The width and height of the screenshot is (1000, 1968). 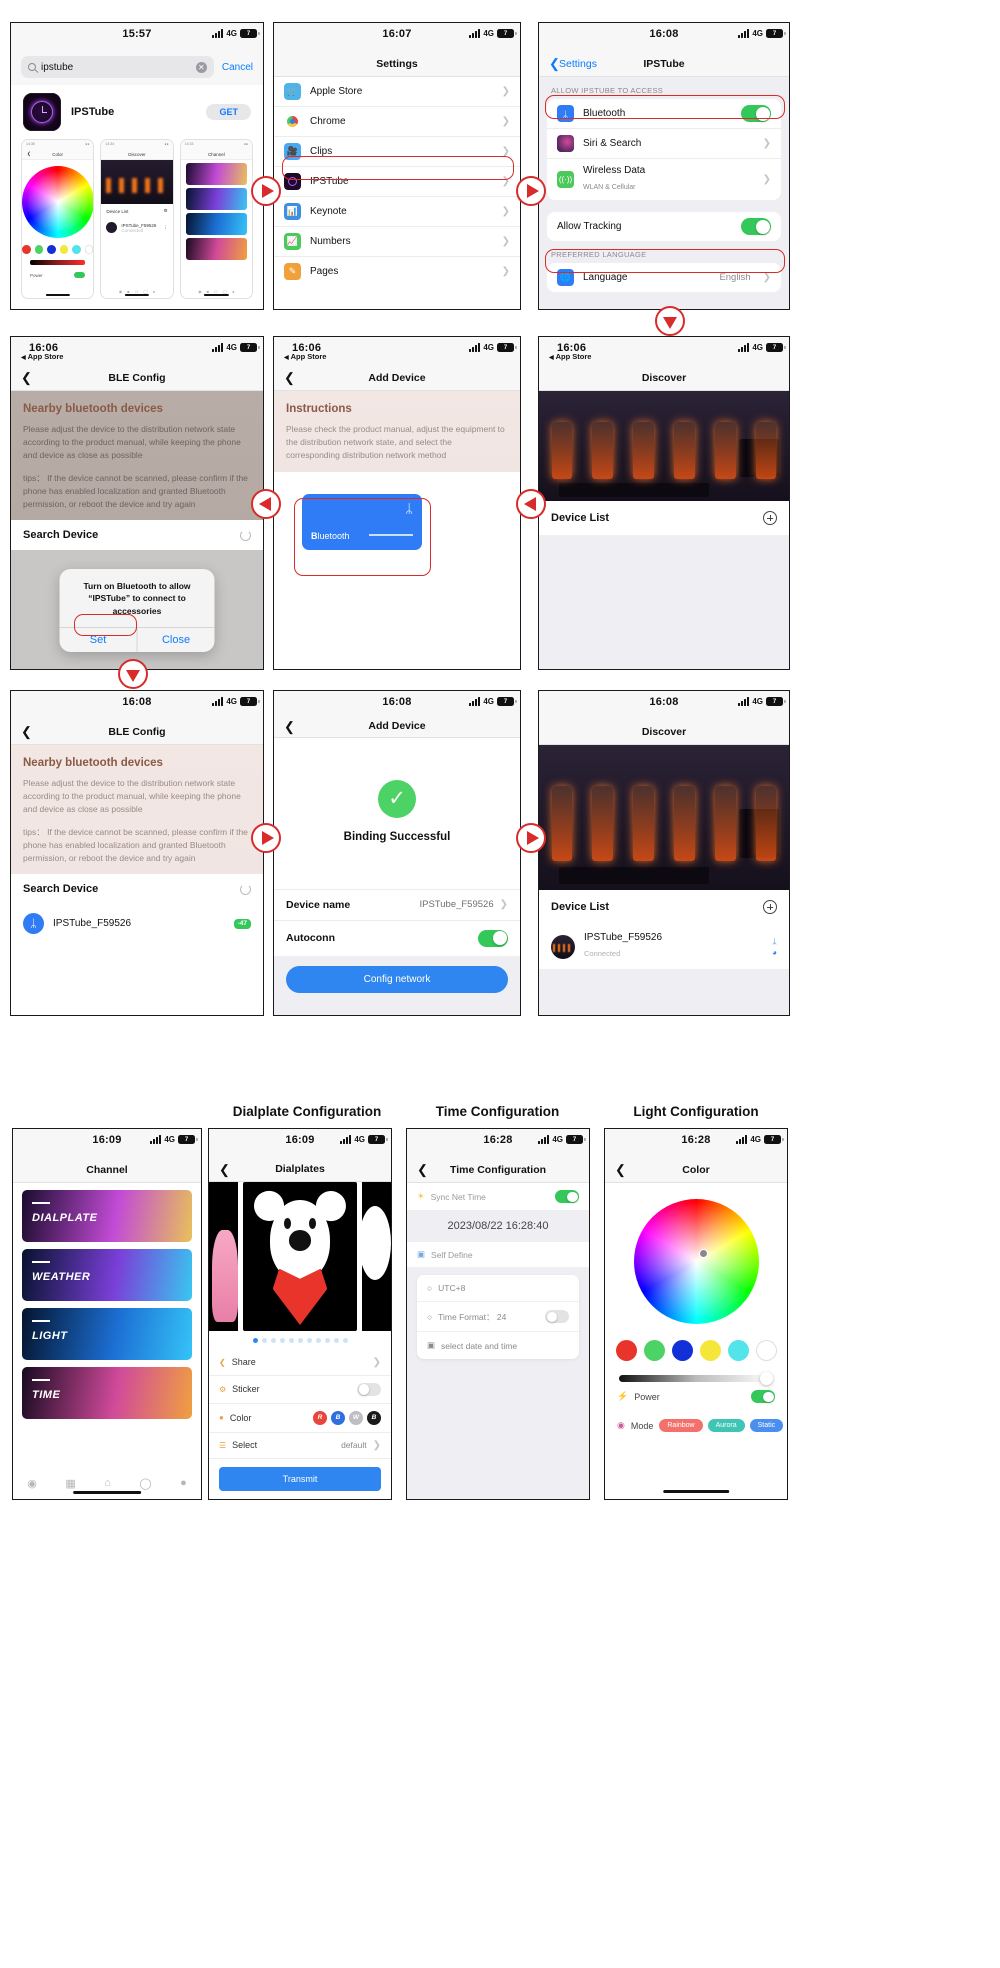 What do you see at coordinates (376, 1256) in the screenshot?
I see `dialplate-preview-next` at bounding box center [376, 1256].